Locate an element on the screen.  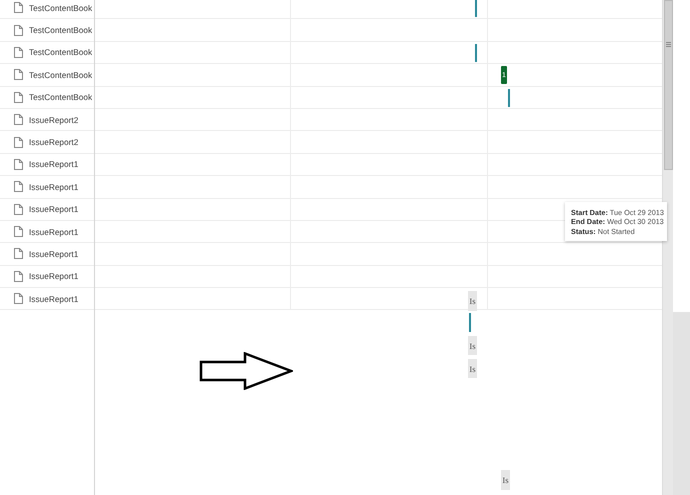
scrollbar-thumb is located at coordinates (668, 85).